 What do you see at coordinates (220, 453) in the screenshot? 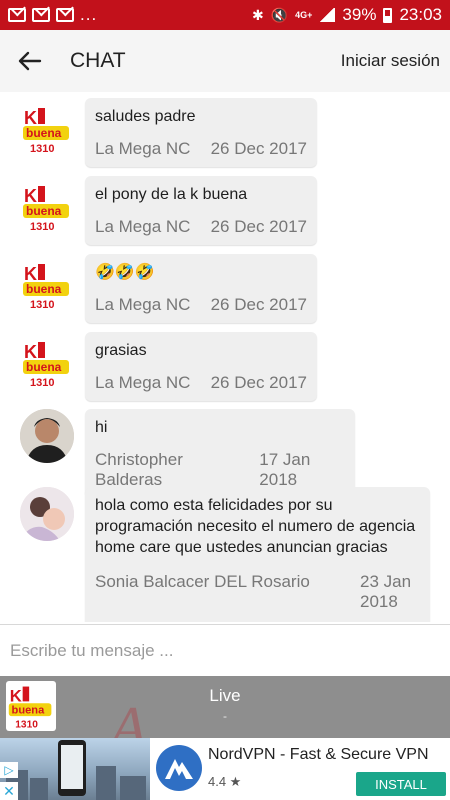
I see `message-bubble: hi Christopher Balderas 17 Jan 2018` at bounding box center [220, 453].